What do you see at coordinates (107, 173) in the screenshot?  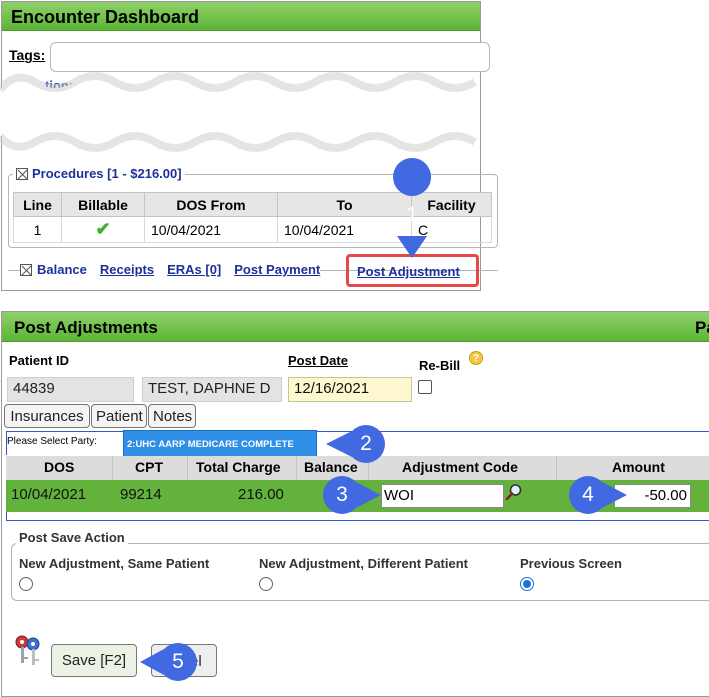 I see `procedures-legend-text: Procedures [1 - $216.00]` at bounding box center [107, 173].